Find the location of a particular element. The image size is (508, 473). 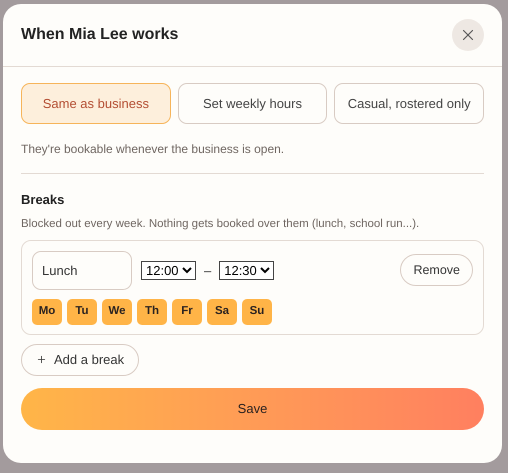

end-time-select: 12:30 is located at coordinates (246, 270).